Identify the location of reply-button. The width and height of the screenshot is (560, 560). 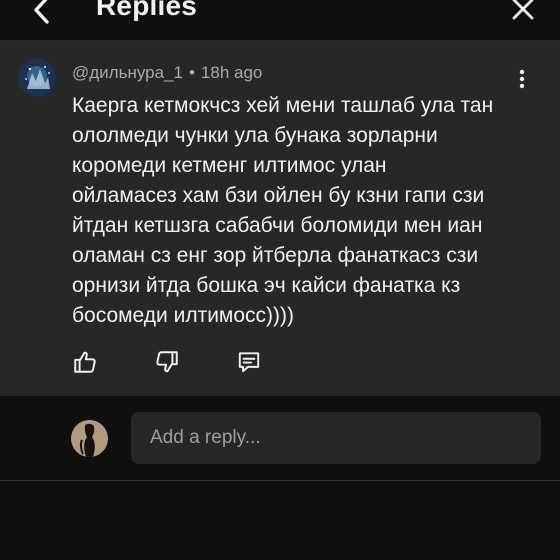
(249, 362).